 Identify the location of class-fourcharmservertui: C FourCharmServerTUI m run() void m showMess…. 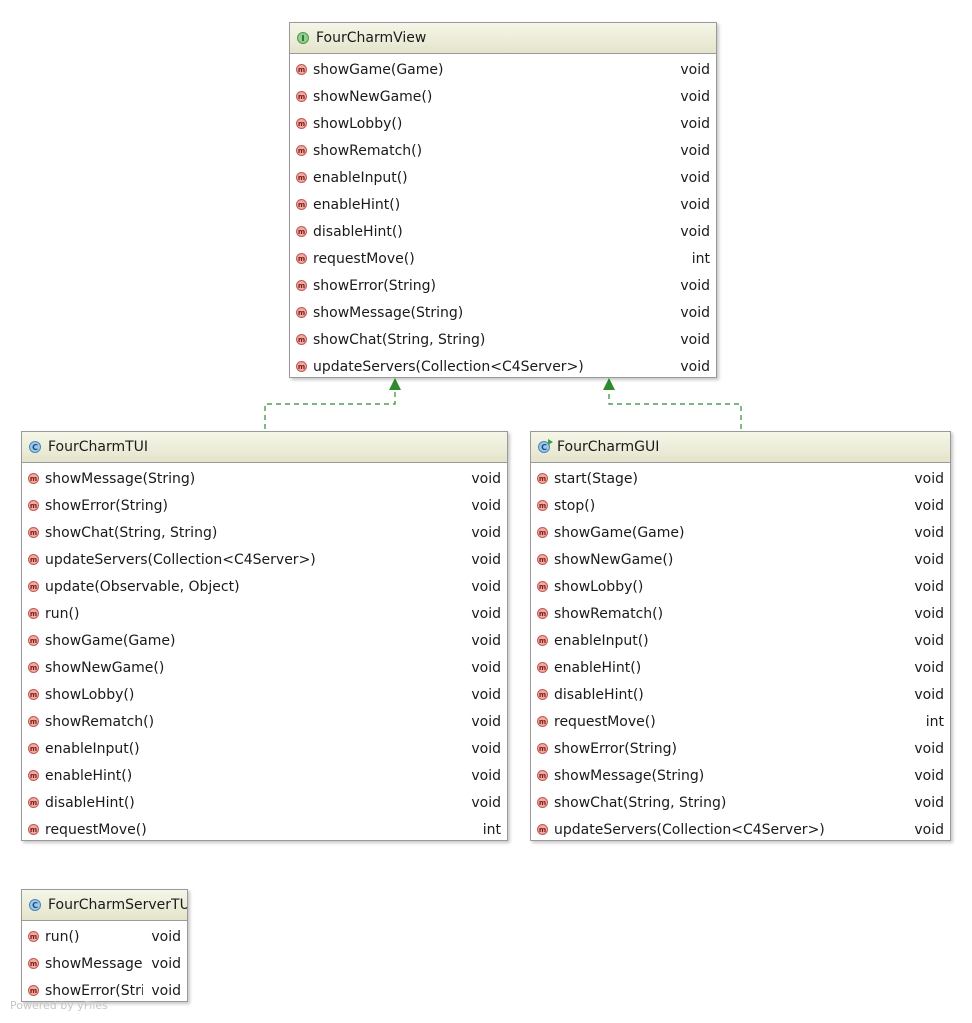
(104, 945).